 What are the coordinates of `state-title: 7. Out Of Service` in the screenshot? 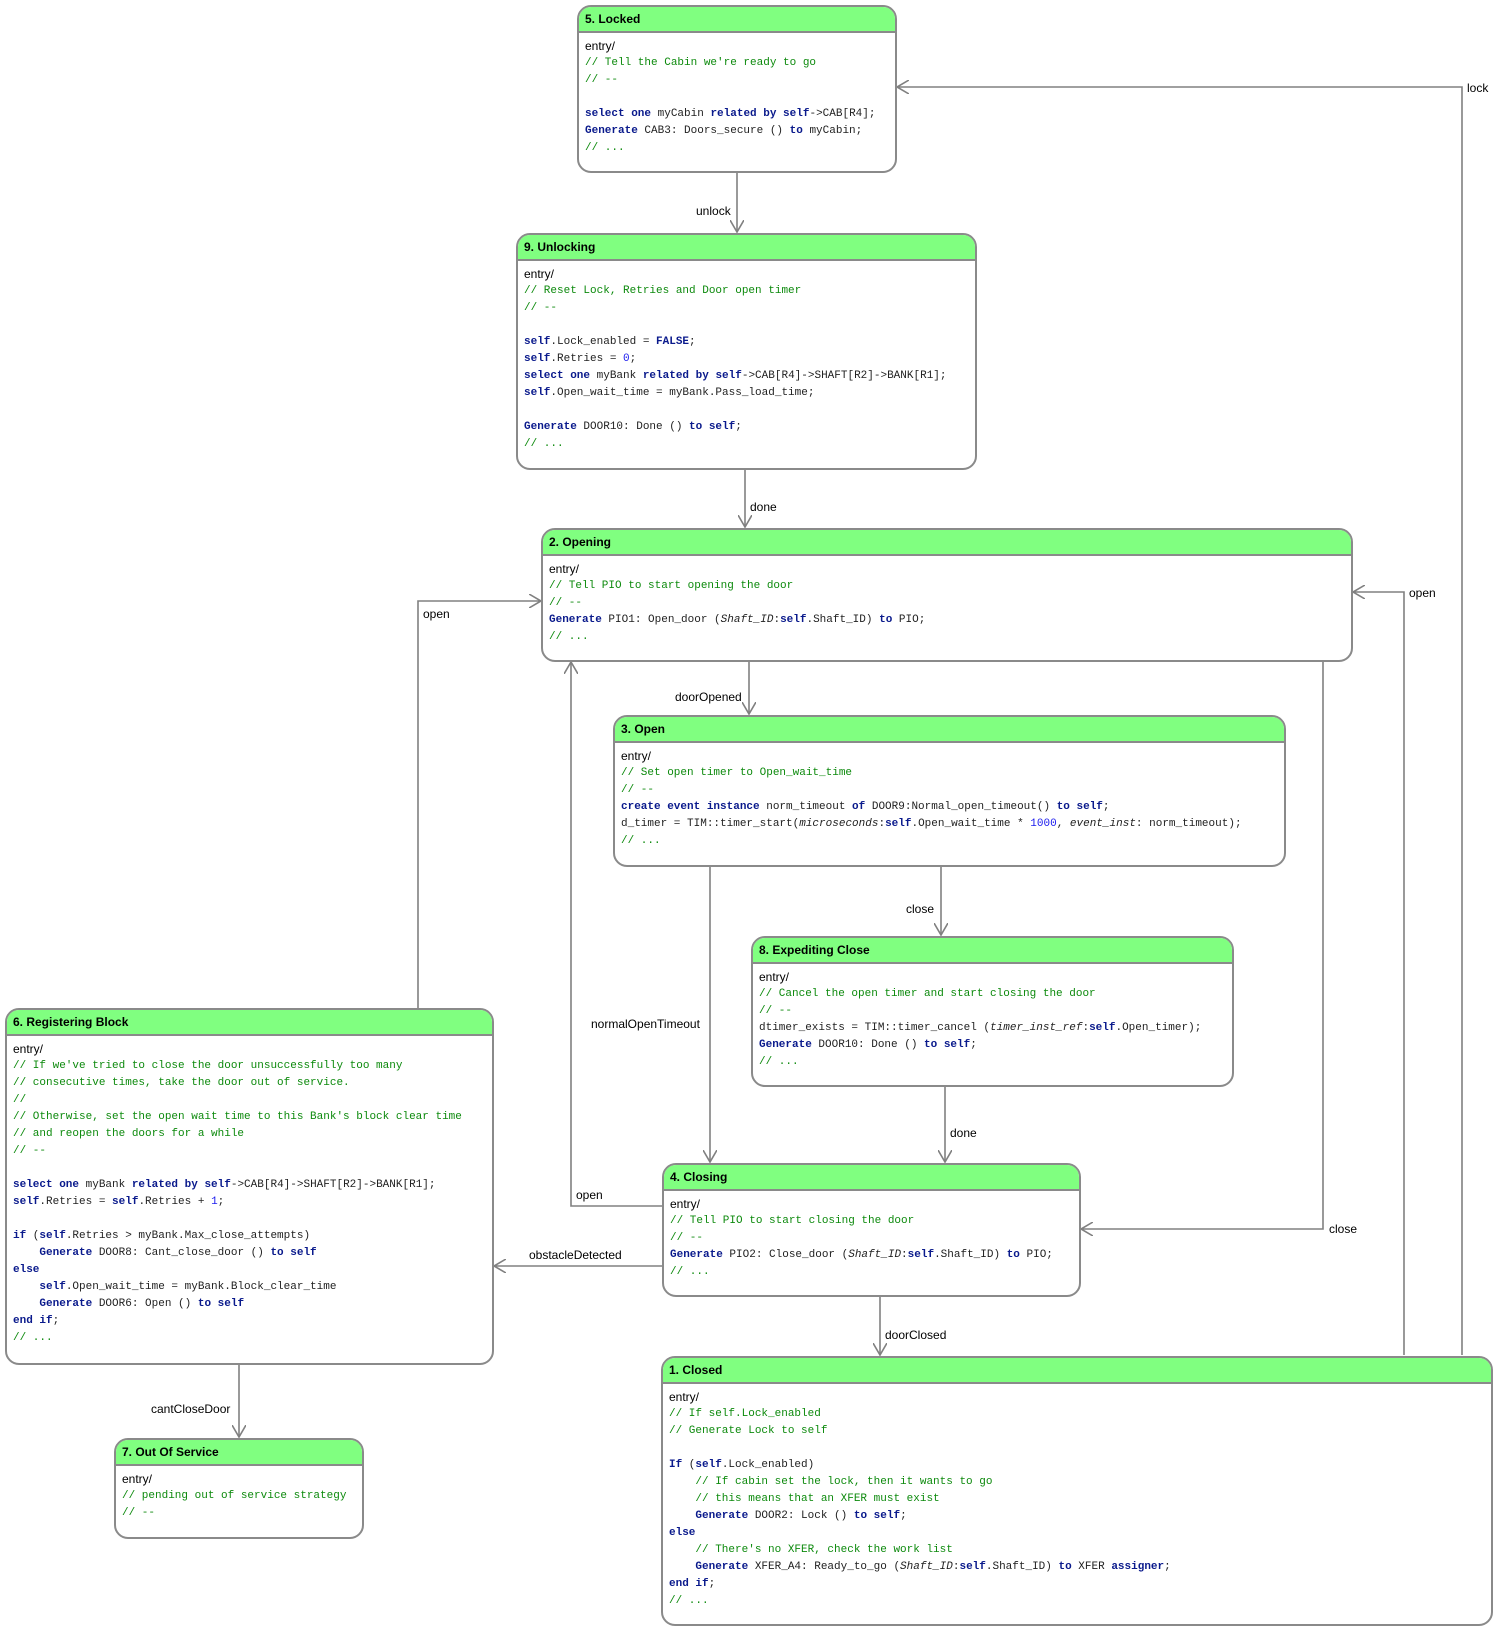 It's located at (239, 1453).